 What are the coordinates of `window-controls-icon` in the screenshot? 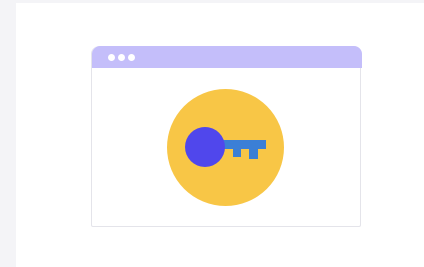 It's located at (121, 57).